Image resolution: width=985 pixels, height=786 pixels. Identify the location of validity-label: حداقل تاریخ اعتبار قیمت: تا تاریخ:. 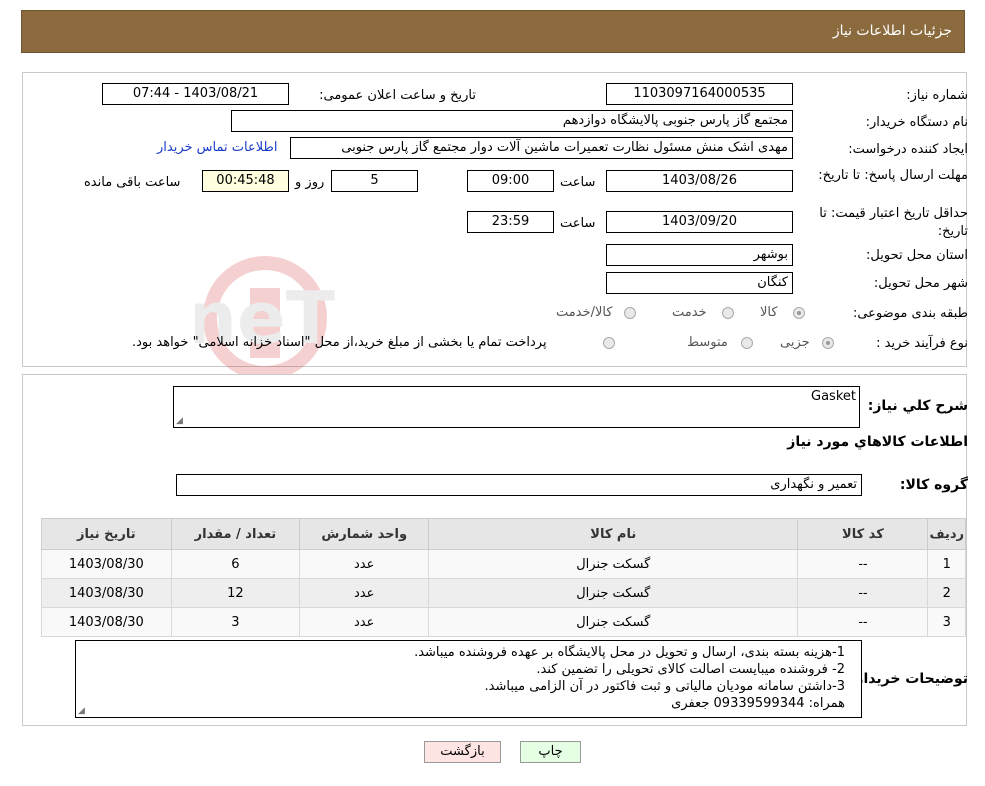
(893, 222).